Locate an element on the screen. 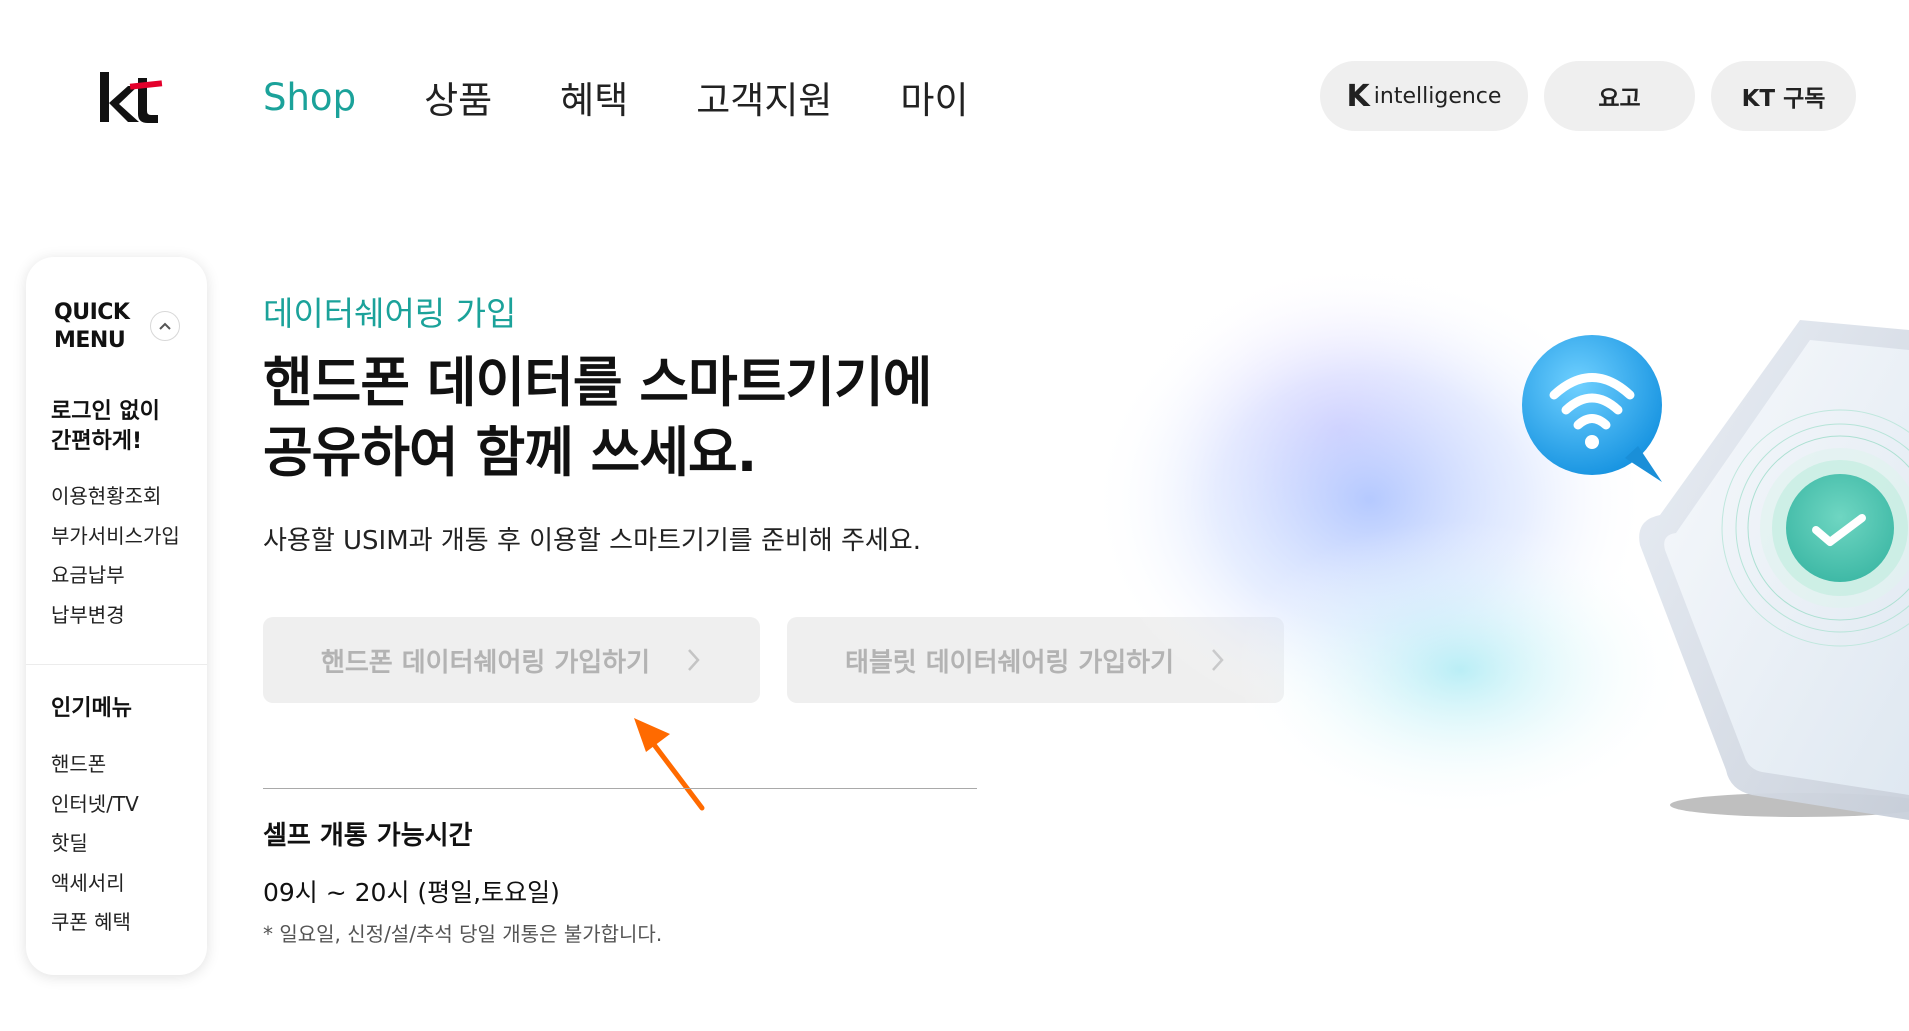 Image resolution: width=1909 pixels, height=1031 pixels. quick-link-accessory: 액세서리 is located at coordinates (88, 881).